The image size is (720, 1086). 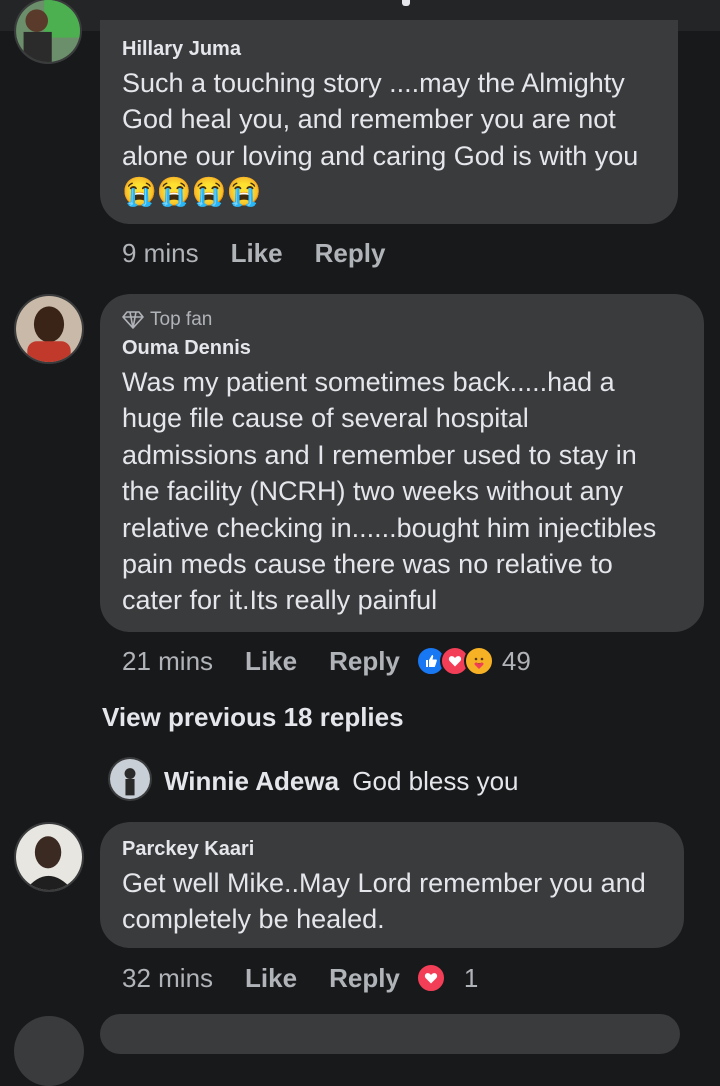 What do you see at coordinates (392, 849) in the screenshot?
I see `commenter-name: Parckey Kaari` at bounding box center [392, 849].